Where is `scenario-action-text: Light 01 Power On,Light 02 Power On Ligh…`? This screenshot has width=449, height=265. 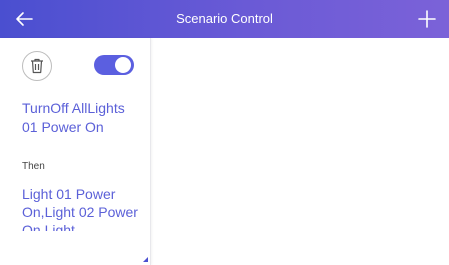 scenario-action-text: Light 01 Power On,Light 02 Power On Ligh… is located at coordinates (80, 208).